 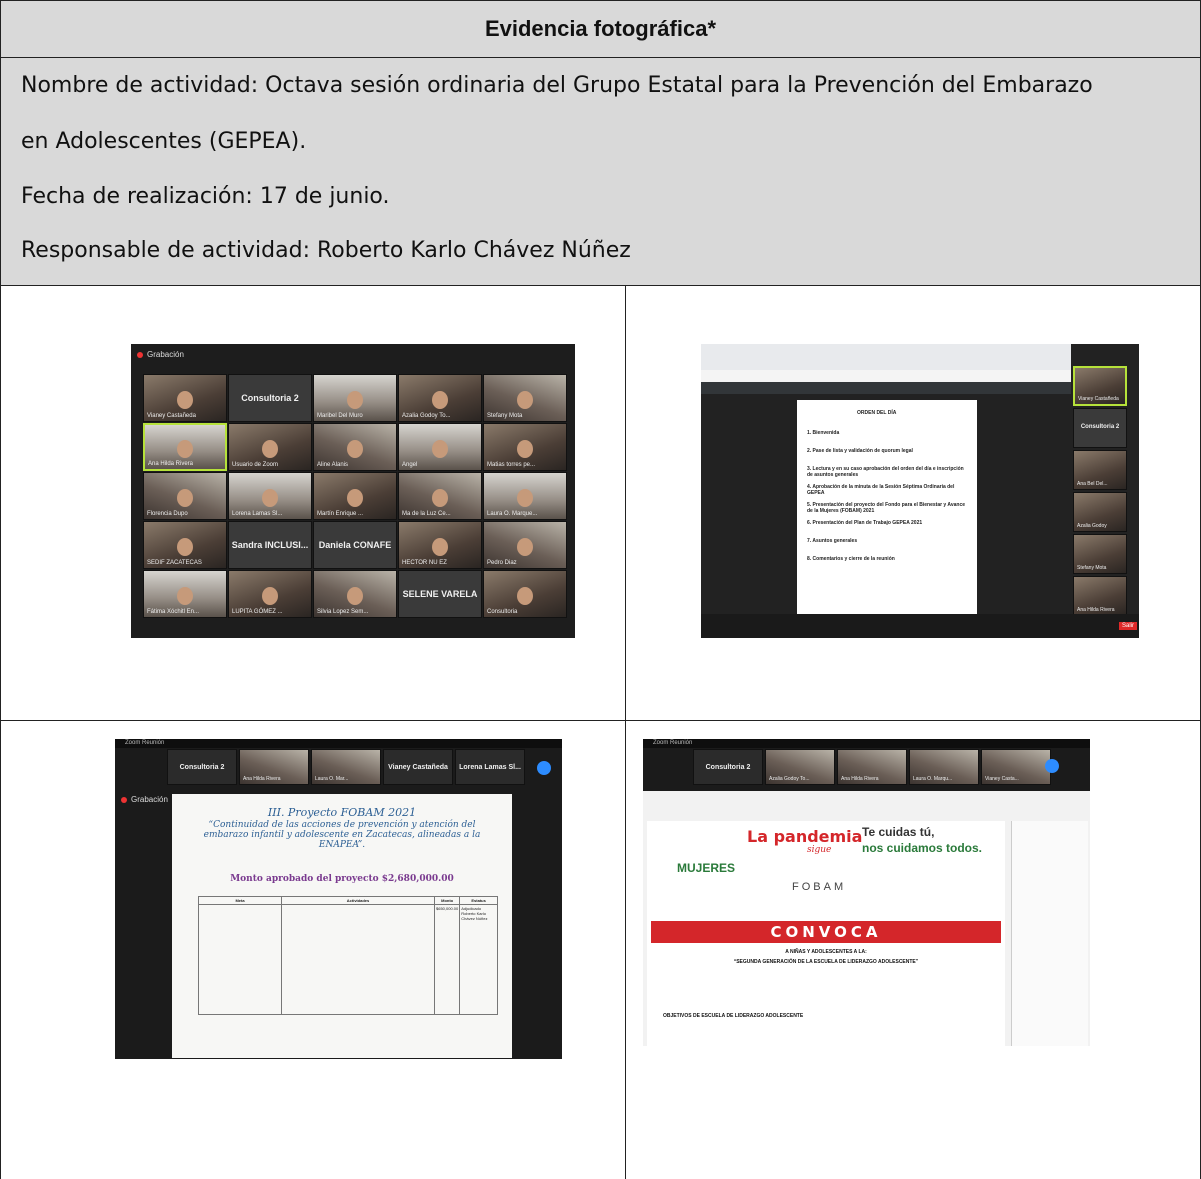 I want to click on participant-tile: Consultoria, so click(x=525, y=594).